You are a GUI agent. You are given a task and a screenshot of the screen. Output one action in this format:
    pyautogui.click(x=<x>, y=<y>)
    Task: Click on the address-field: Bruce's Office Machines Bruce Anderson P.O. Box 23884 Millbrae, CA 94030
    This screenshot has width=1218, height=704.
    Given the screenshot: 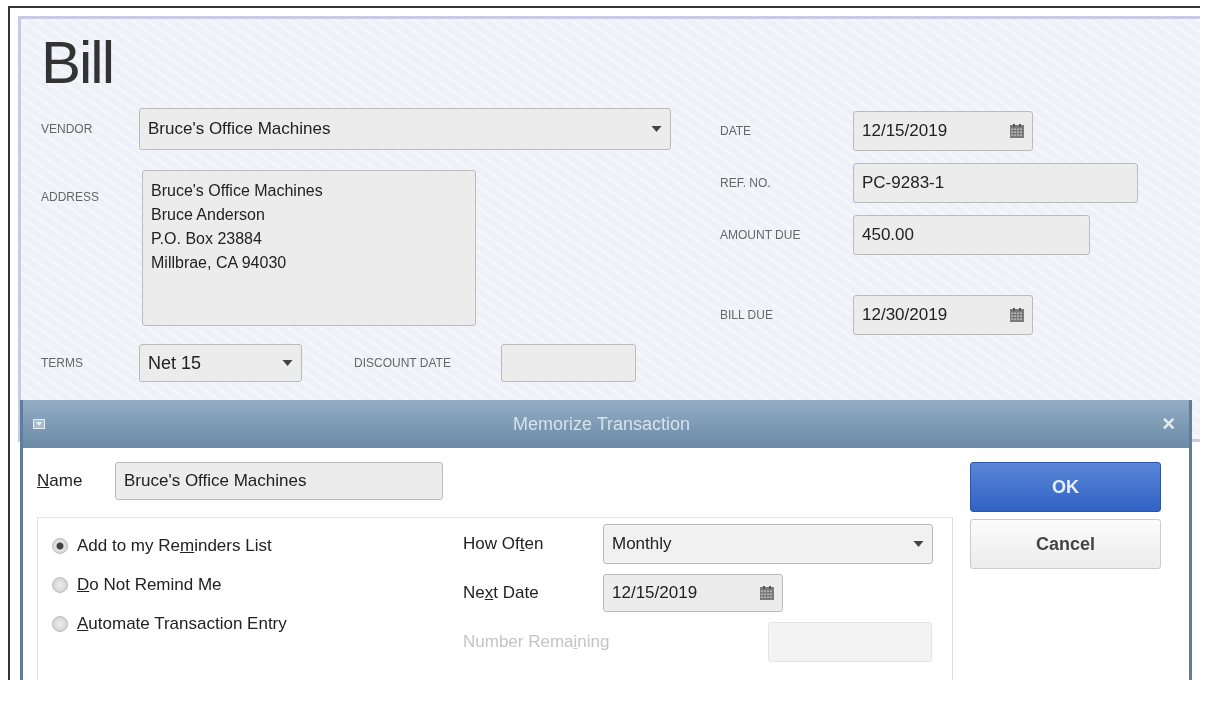 What is the action you would take?
    pyautogui.click(x=309, y=248)
    